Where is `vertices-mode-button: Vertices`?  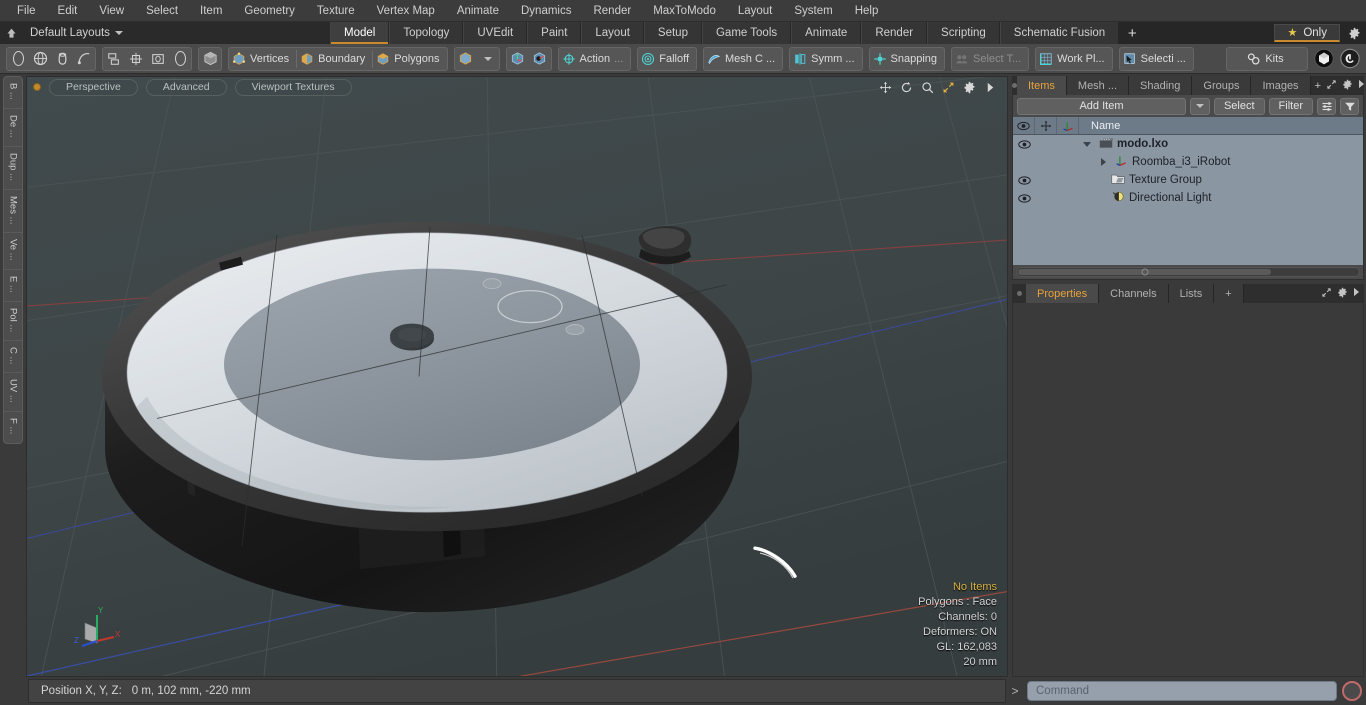 vertices-mode-button: Vertices is located at coordinates (262, 59).